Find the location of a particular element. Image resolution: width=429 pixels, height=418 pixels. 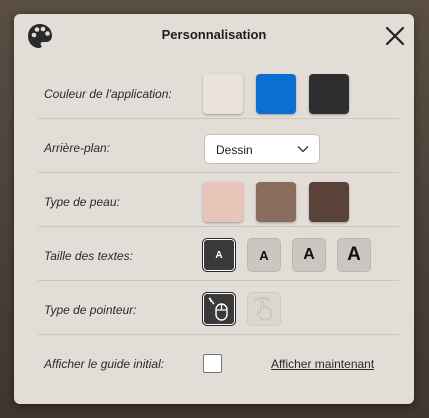

app-color-swatch-dark is located at coordinates (329, 94).